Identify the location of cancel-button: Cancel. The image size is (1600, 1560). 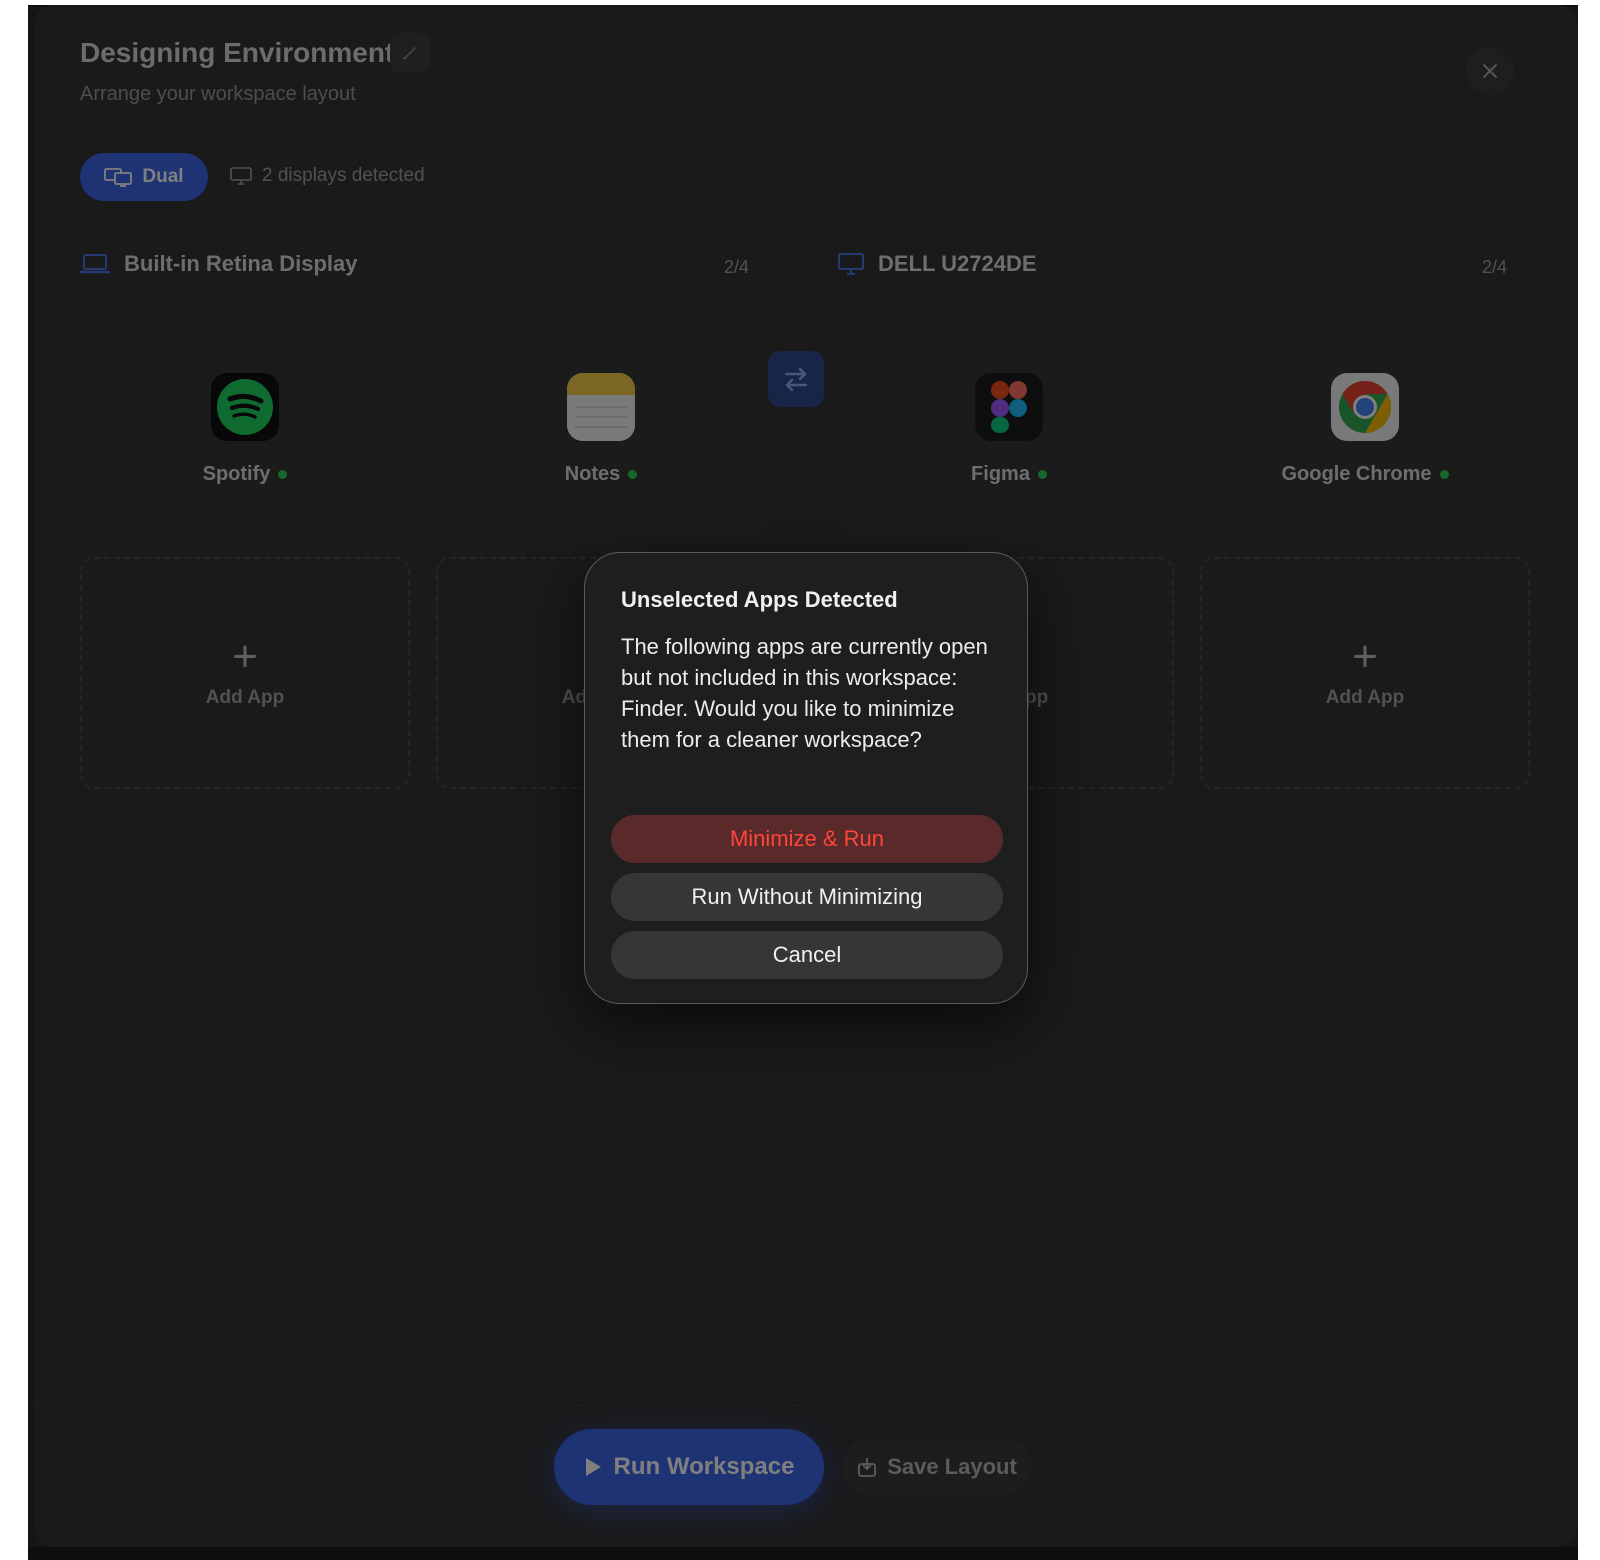
(807, 955).